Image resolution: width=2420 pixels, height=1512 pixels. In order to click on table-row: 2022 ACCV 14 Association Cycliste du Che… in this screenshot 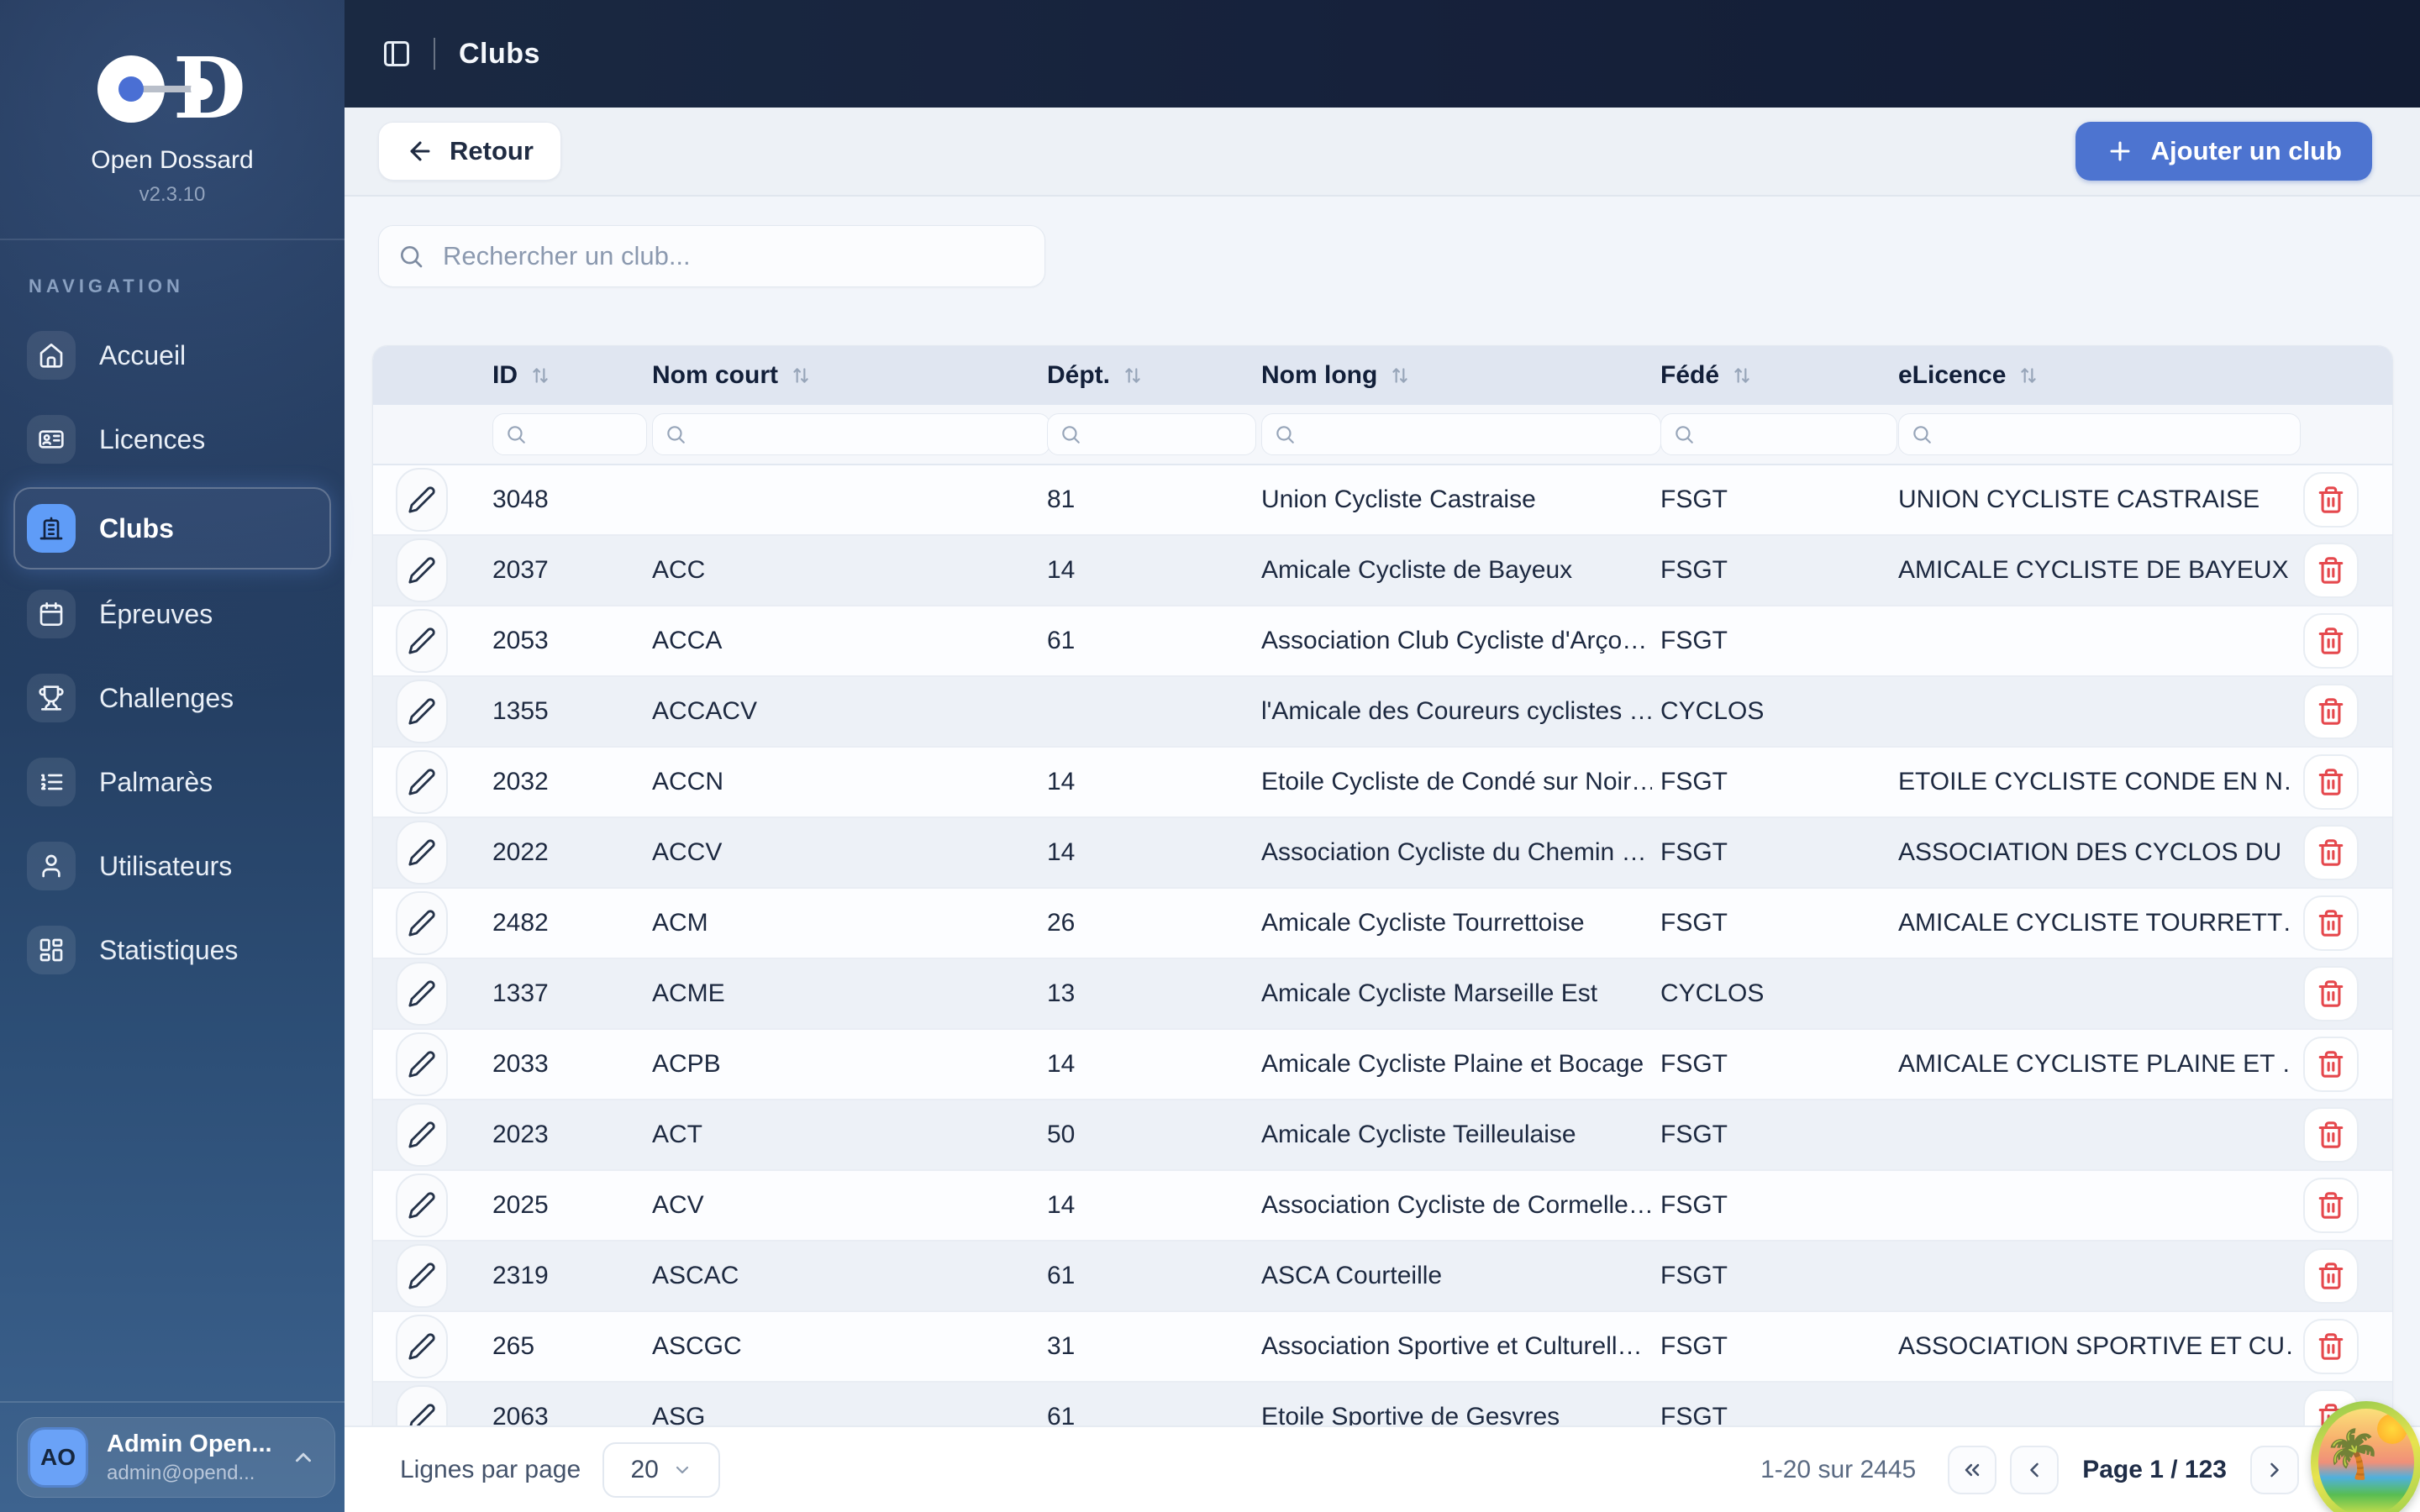, I will do `click(1382, 851)`.